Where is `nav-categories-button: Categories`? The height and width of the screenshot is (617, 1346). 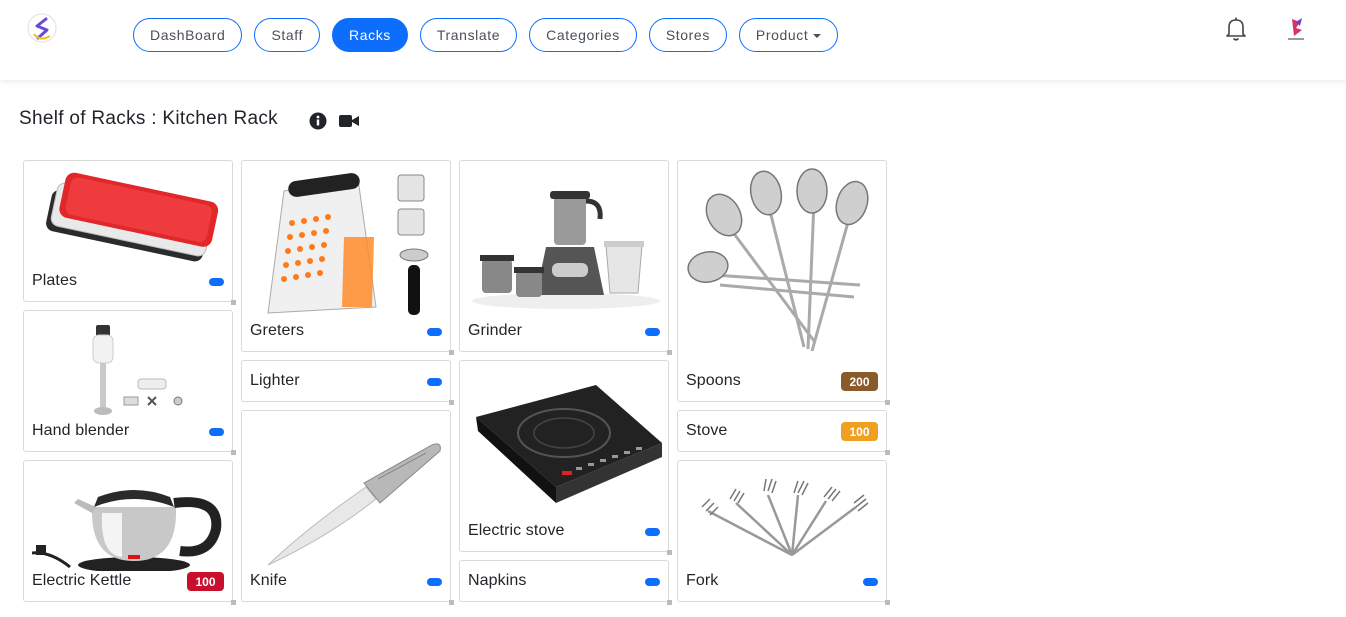
nav-categories-button: Categories is located at coordinates (583, 35).